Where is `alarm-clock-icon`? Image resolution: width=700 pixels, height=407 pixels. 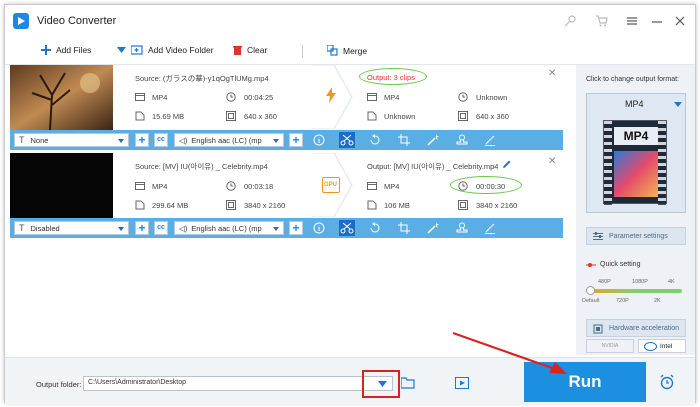
alarm-clock-icon is located at coordinates (667, 382).